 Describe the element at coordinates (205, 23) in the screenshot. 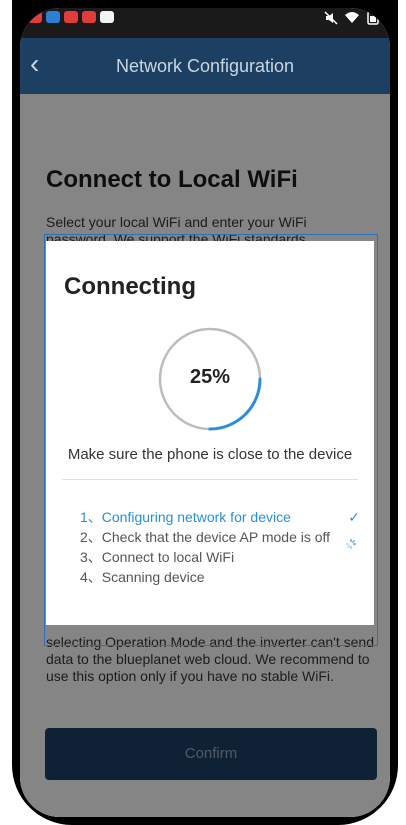

I see `status-bar` at that location.